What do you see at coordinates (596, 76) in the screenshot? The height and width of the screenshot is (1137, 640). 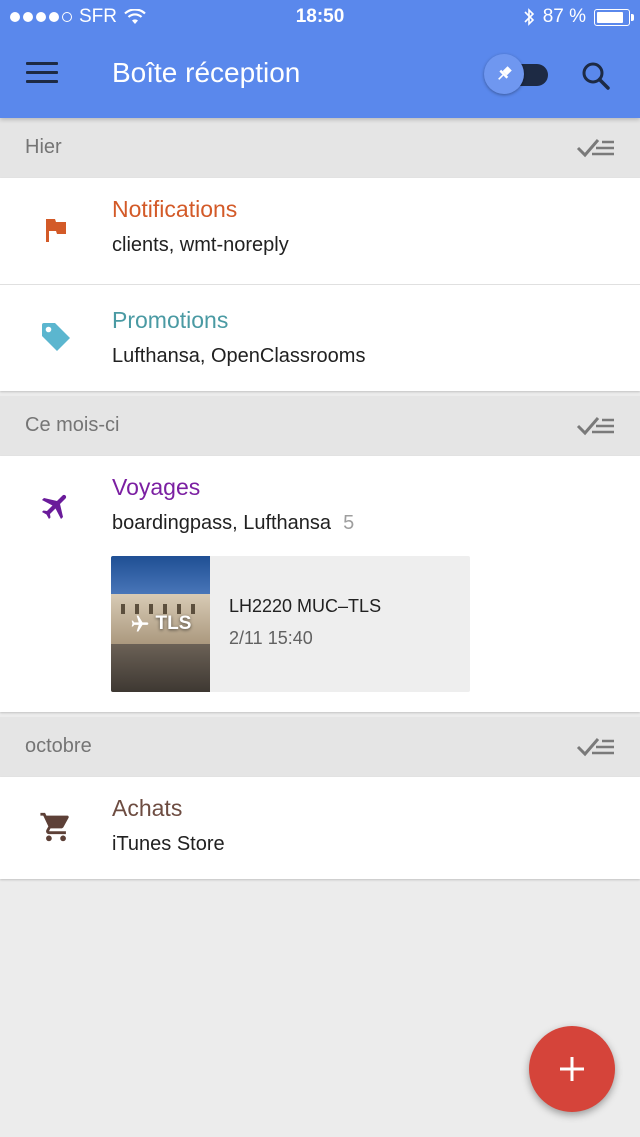 I see `search-icon` at bounding box center [596, 76].